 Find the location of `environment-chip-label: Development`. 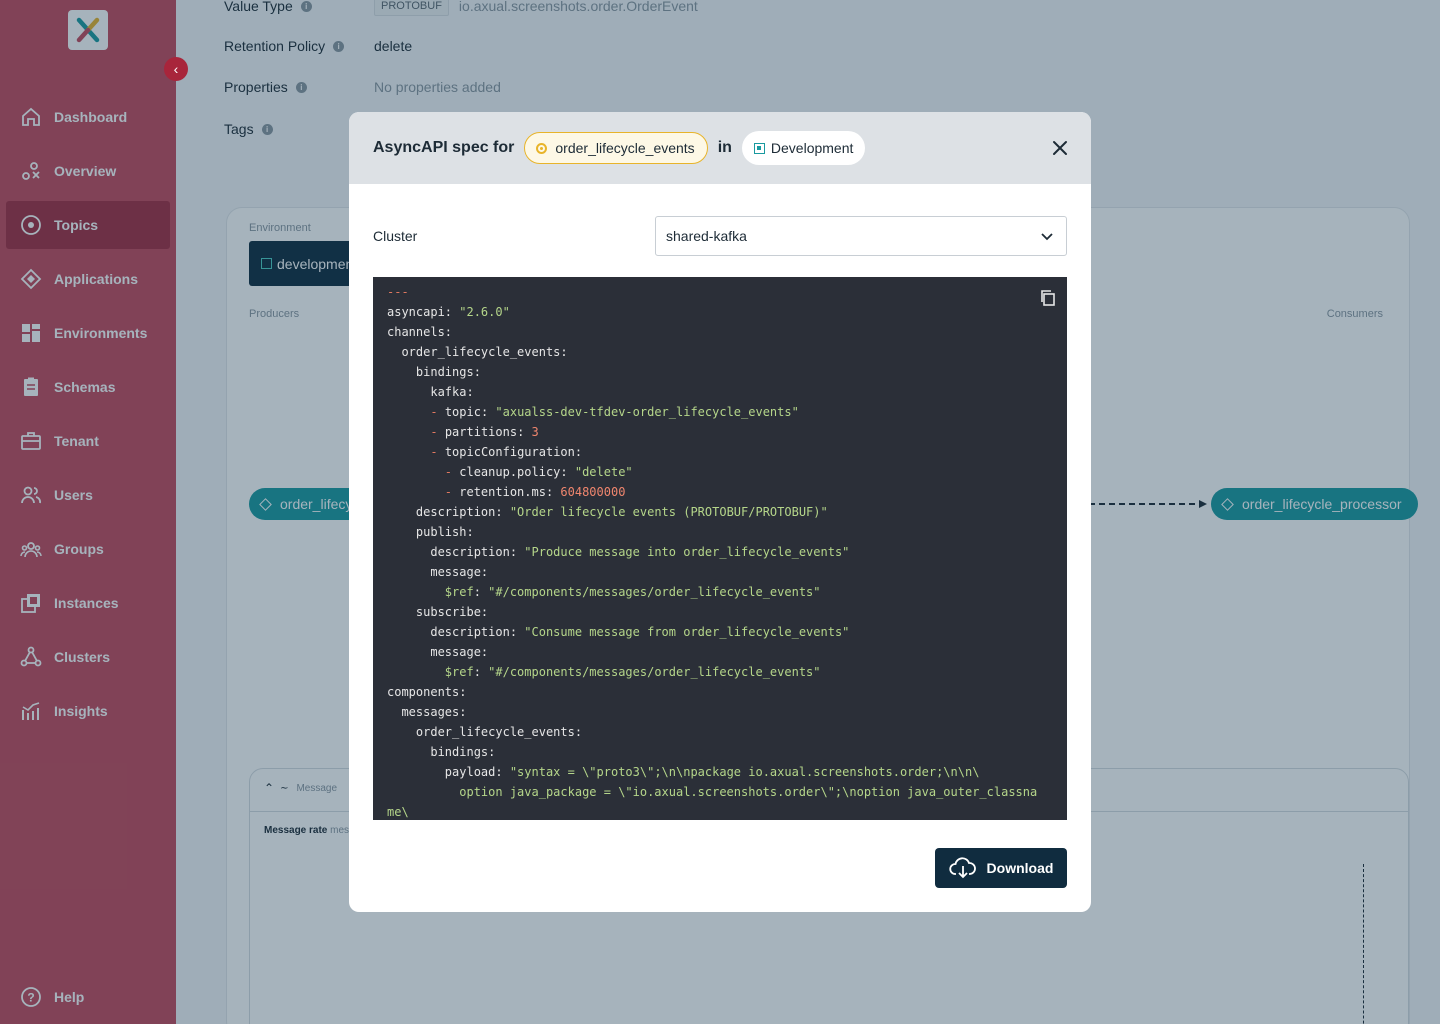

environment-chip-label: Development is located at coordinates (812, 148).